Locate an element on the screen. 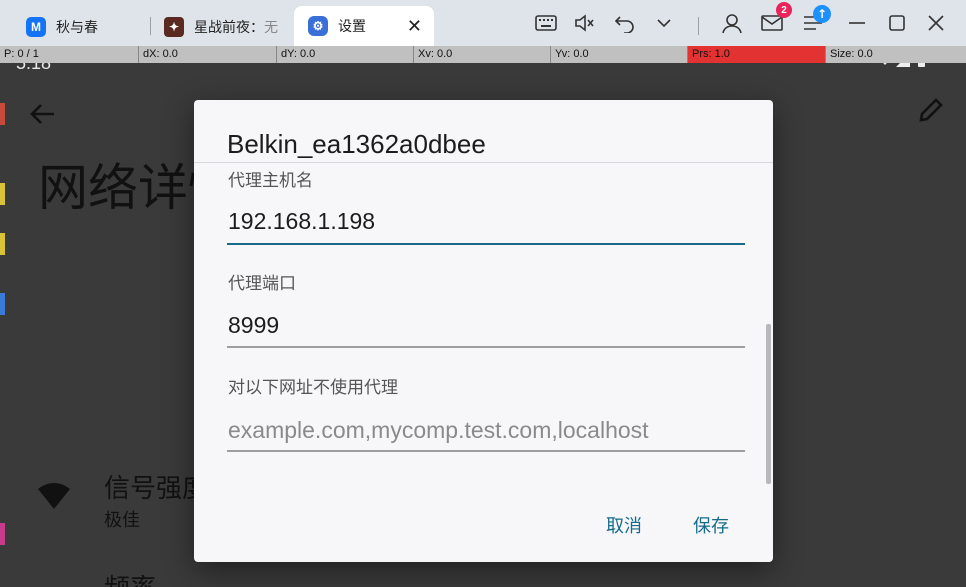 The width and height of the screenshot is (966, 587). wifi-signal-battery-icon is located at coordinates (904, 65).